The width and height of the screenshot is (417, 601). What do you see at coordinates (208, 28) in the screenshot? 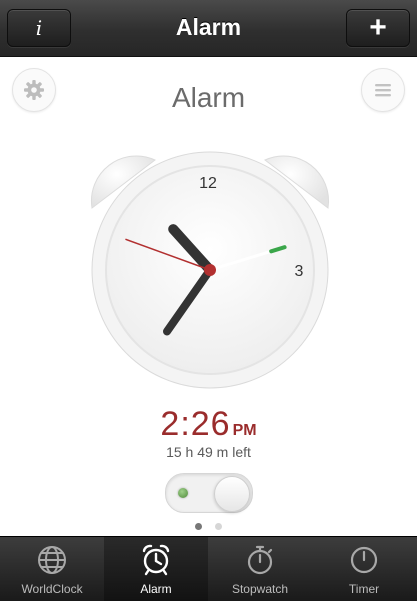
I see `top-navigation-bar: i Alarm +` at bounding box center [208, 28].